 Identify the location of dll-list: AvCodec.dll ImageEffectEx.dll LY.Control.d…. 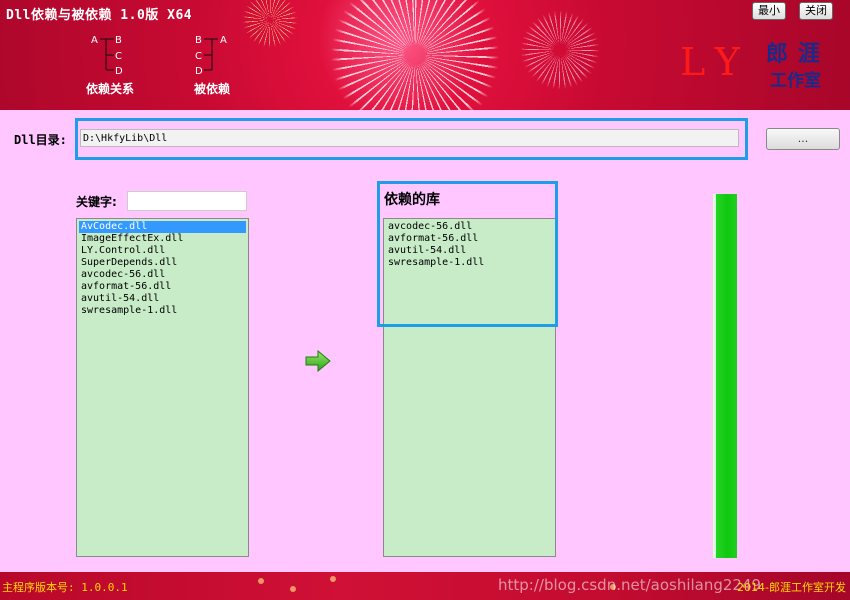
(162, 387).